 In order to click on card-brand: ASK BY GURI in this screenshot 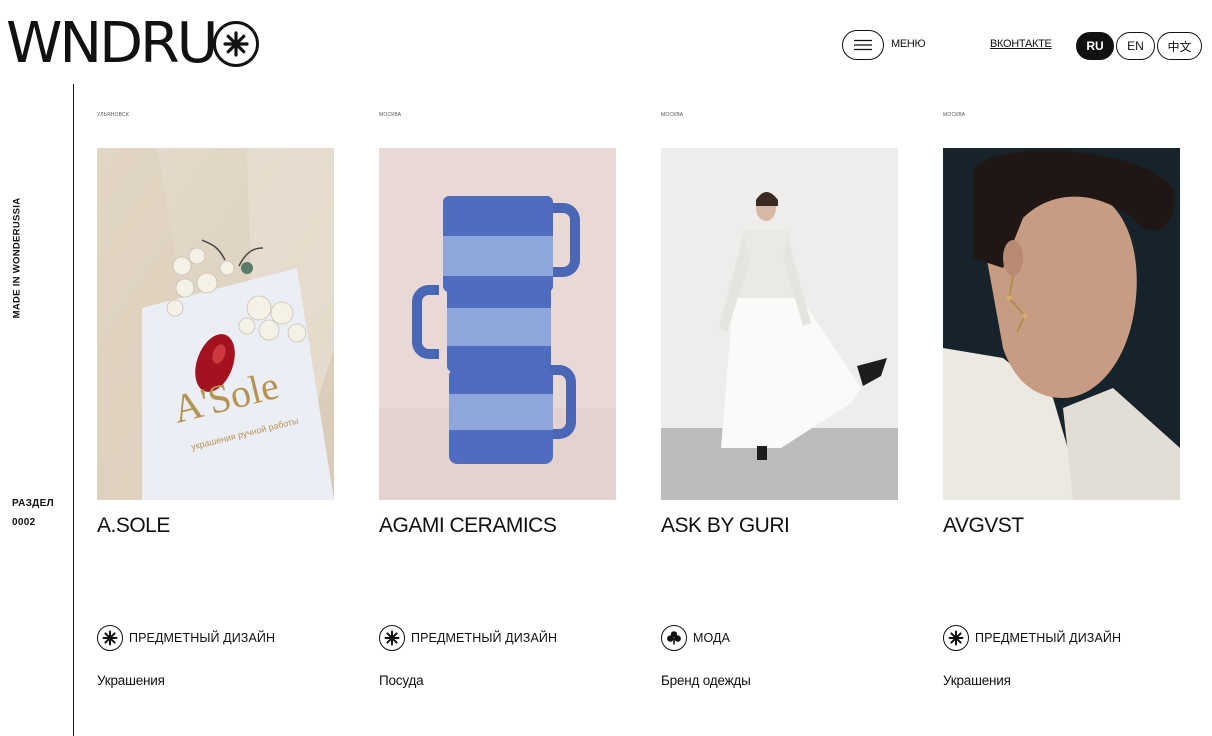, I will do `click(725, 526)`.